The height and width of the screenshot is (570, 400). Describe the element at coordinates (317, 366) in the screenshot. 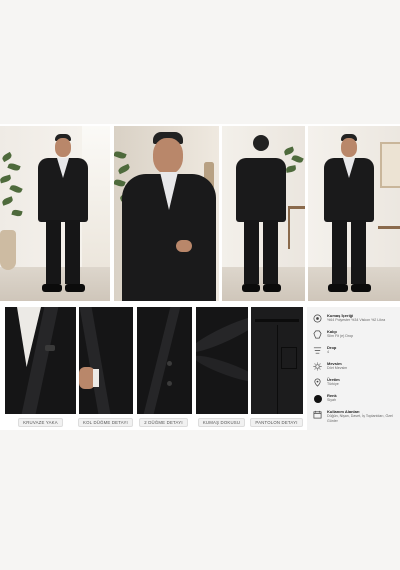

I see `season-icon` at that location.